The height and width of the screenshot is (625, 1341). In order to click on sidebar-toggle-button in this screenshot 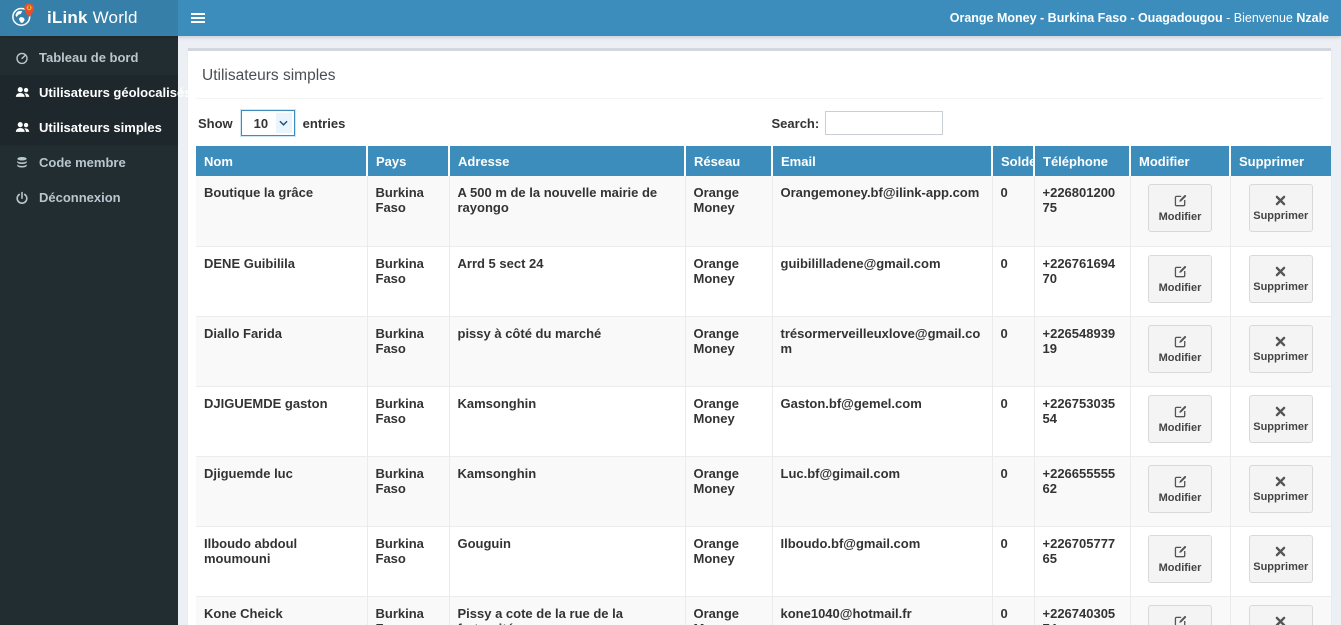, I will do `click(198, 18)`.